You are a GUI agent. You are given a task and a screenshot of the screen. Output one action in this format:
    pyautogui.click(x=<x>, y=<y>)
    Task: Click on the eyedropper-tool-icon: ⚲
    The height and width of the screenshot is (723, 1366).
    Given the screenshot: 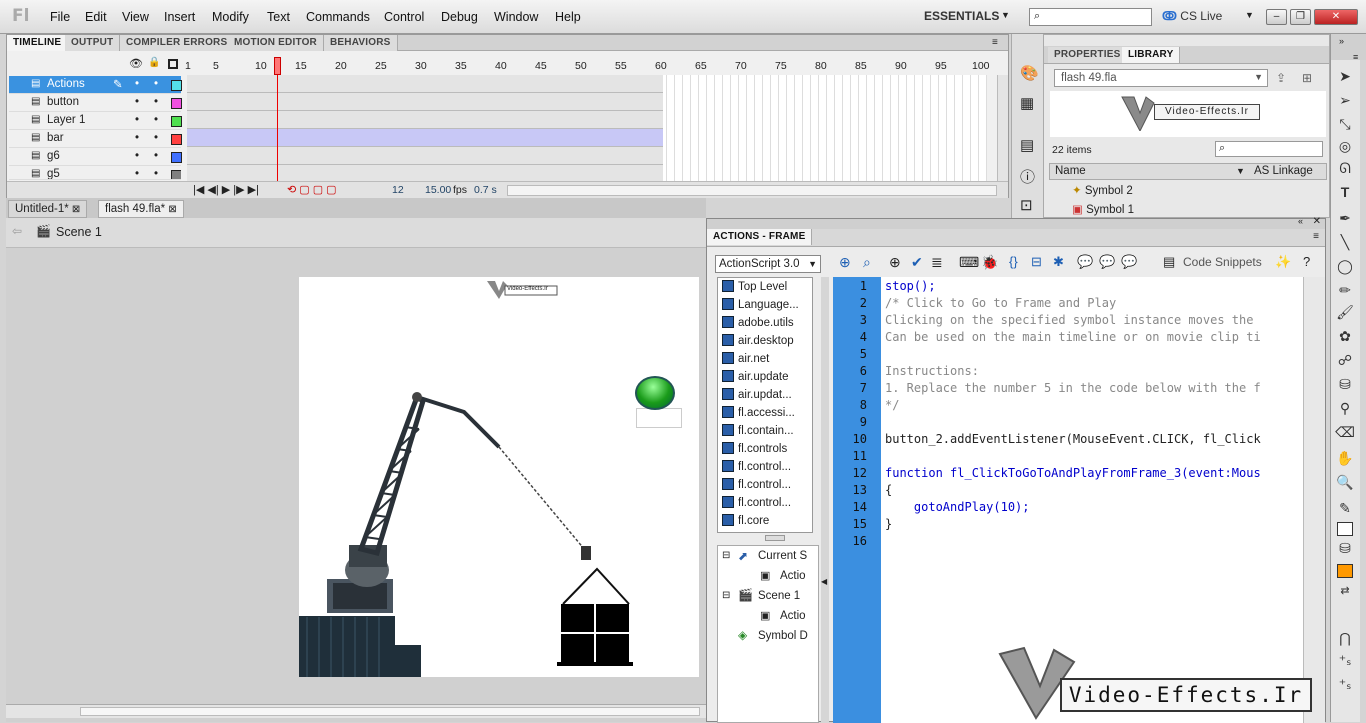 What is the action you would take?
    pyautogui.click(x=1345, y=410)
    